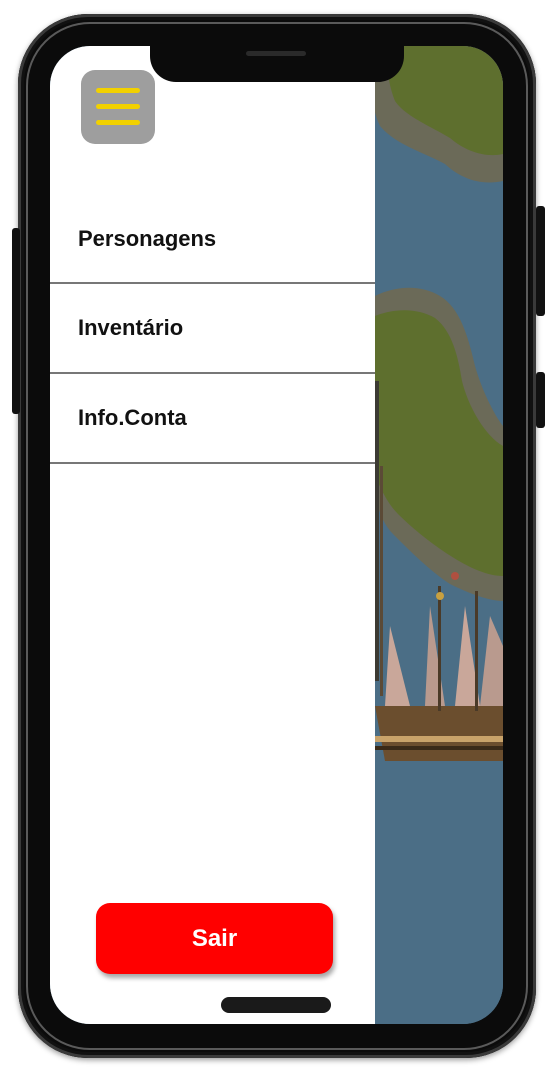  I want to click on menu-item-label: Inventário, so click(131, 327).